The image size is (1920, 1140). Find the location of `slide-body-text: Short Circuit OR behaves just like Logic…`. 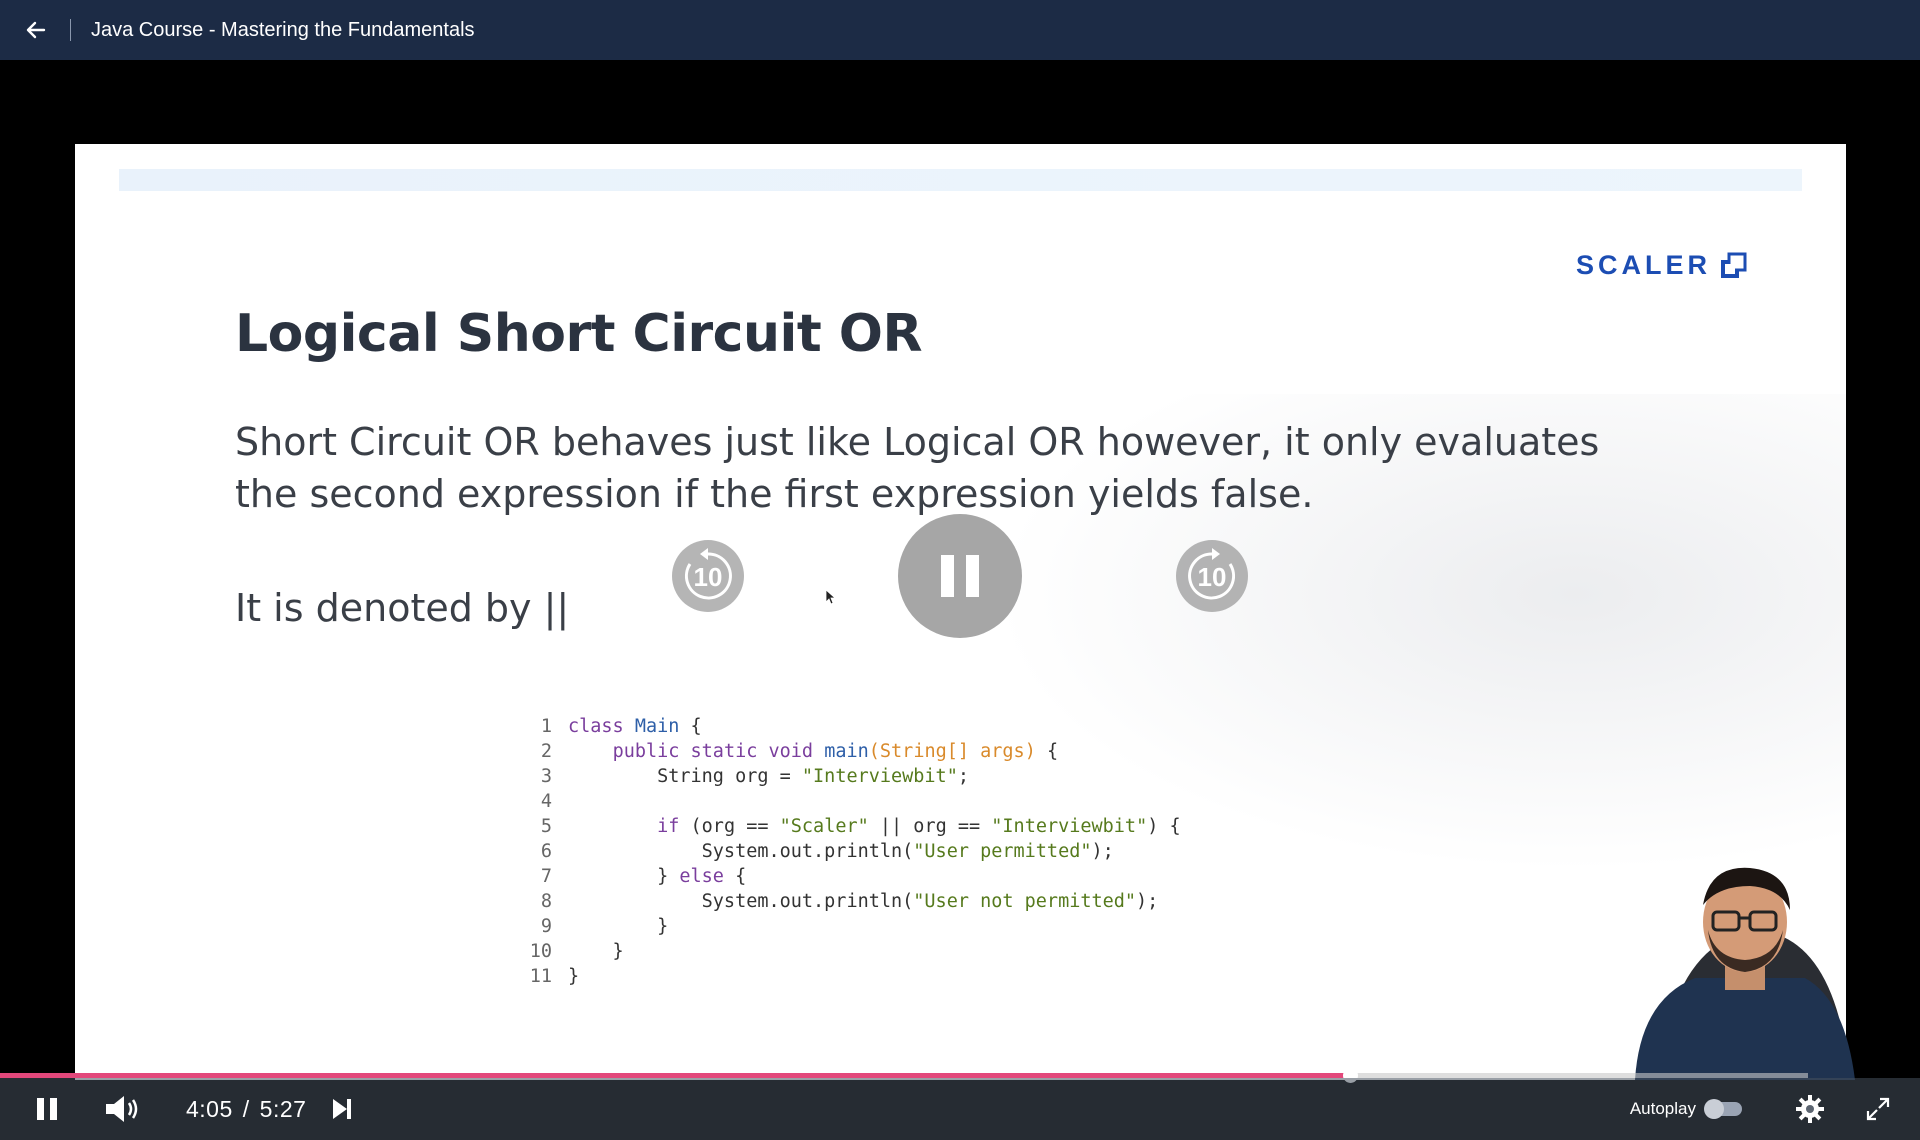

slide-body-text: Short Circuit OR behaves just like Logic… is located at coordinates (965, 468).